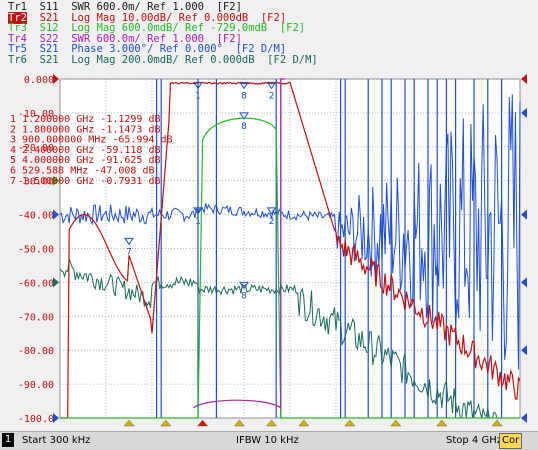 Image resolution: width=538 pixels, height=450 pixels. I want to click on y-tick-label: -70.00, so click(36, 317).